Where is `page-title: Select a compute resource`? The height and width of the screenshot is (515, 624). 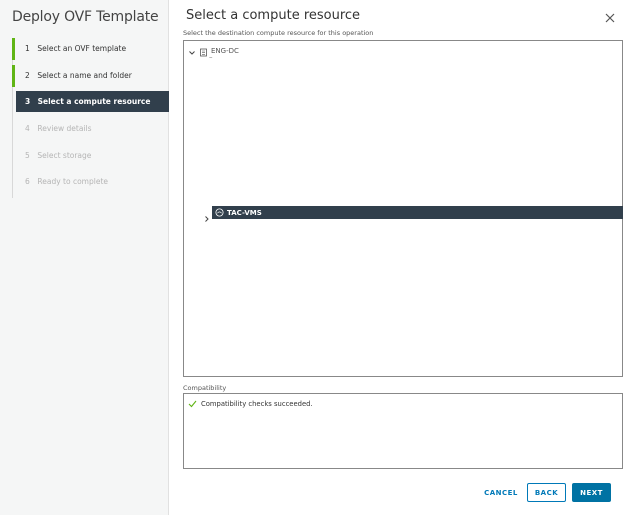
page-title: Select a compute resource is located at coordinates (273, 15).